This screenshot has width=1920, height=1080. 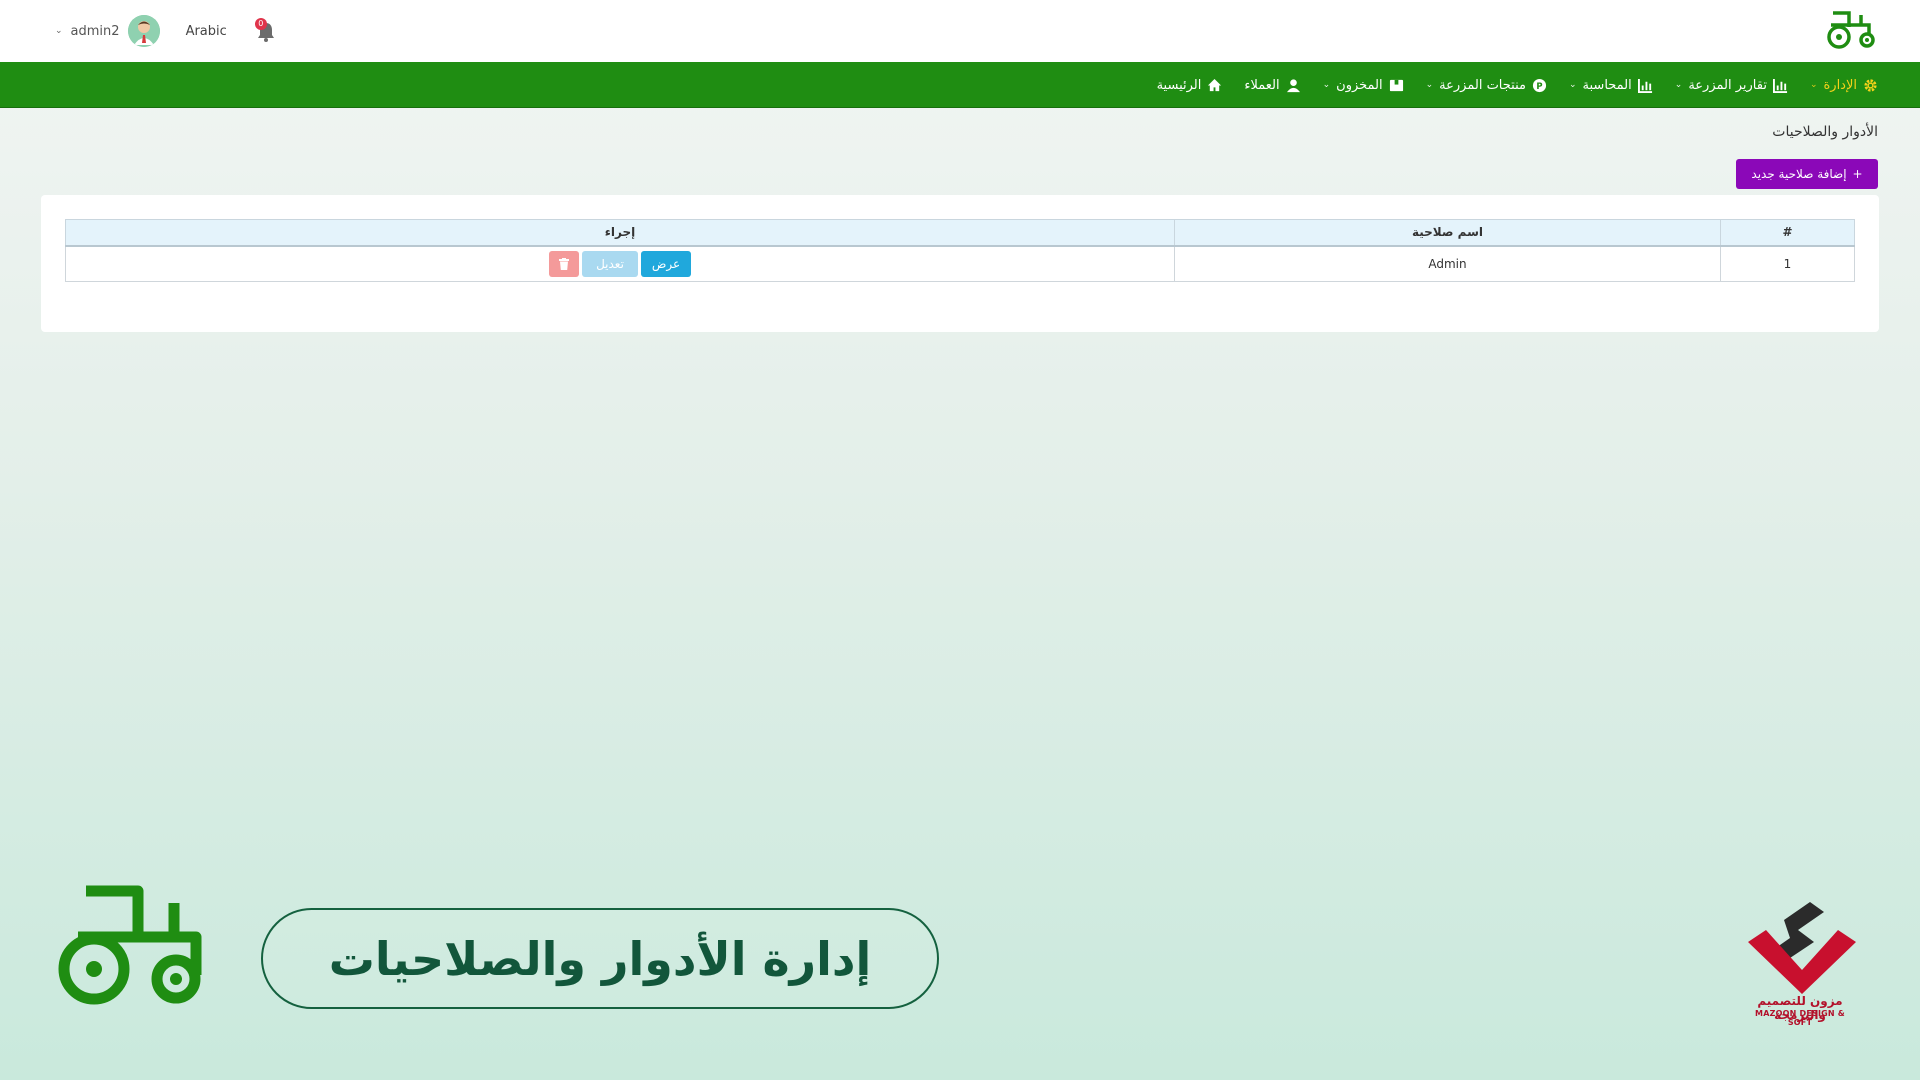 I want to click on product-icon: P, so click(x=1539, y=85).